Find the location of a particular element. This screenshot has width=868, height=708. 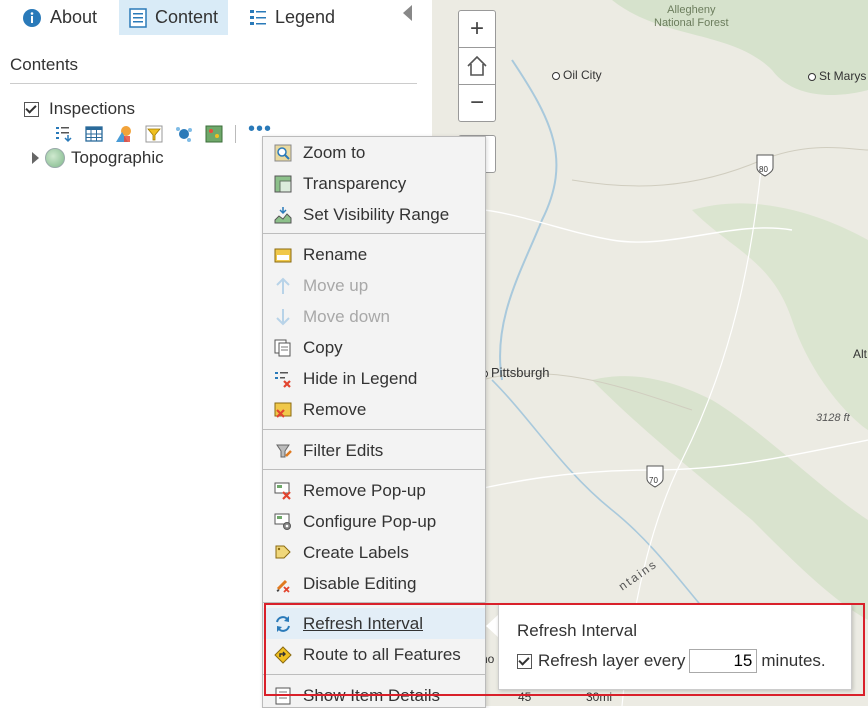

menu-item-label: Zoom to is located at coordinates (334, 152).